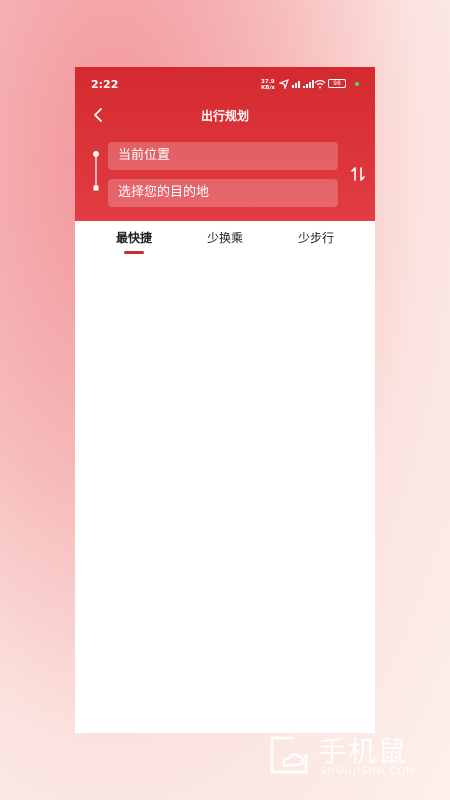  Describe the element at coordinates (134, 237) in the screenshot. I see `tab-fastest: 最快捷` at that location.